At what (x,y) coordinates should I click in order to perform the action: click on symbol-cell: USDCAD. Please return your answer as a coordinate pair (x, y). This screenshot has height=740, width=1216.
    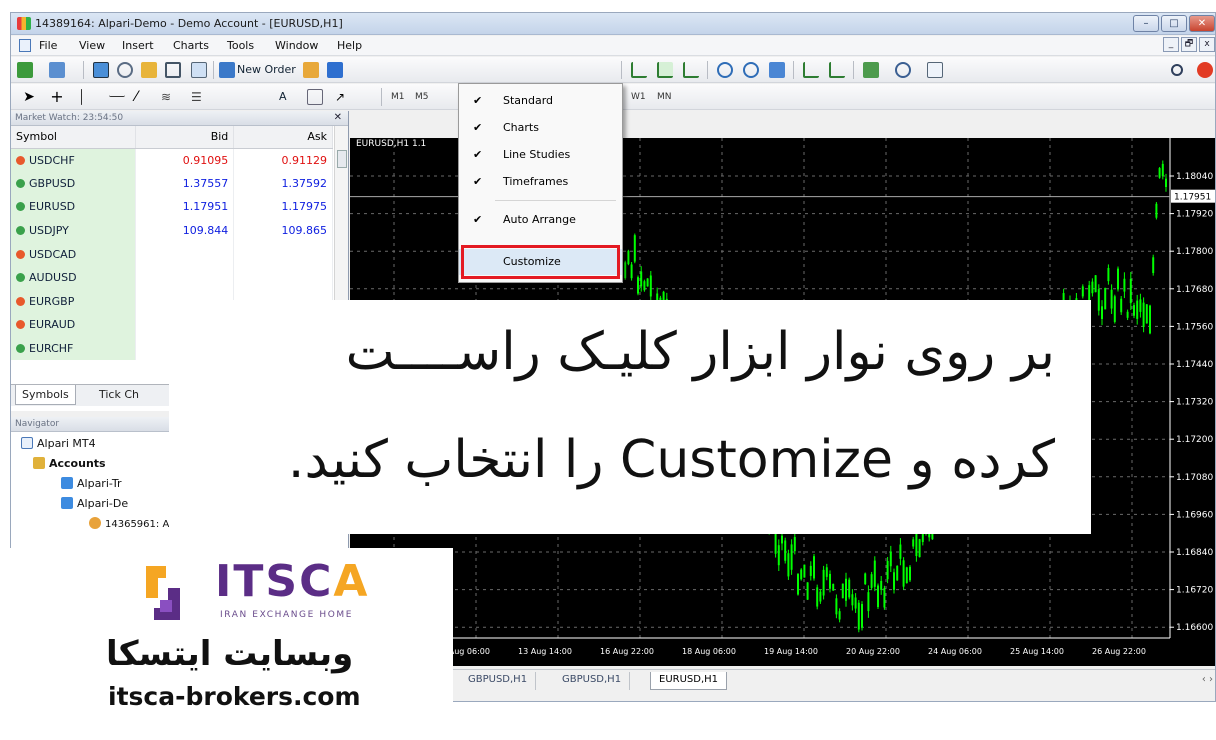
    Looking at the image, I should click on (73, 254).